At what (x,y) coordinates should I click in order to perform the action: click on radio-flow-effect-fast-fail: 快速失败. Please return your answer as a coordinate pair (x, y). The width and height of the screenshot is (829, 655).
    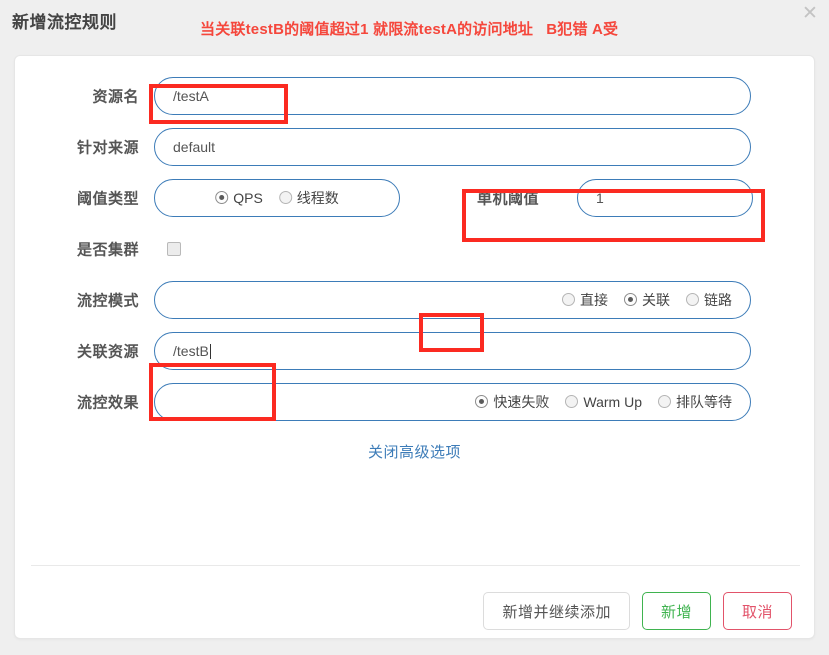
    Looking at the image, I should click on (512, 402).